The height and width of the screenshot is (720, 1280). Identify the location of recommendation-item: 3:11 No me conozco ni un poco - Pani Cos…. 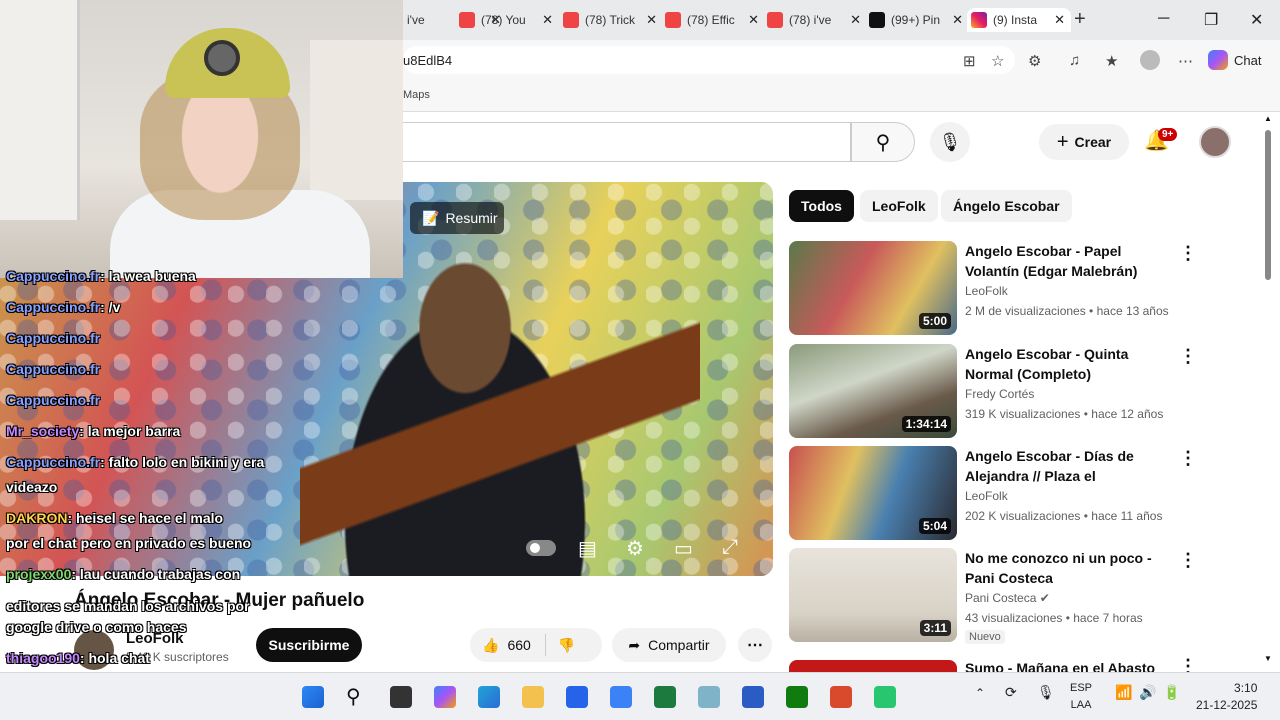
(1024, 596).